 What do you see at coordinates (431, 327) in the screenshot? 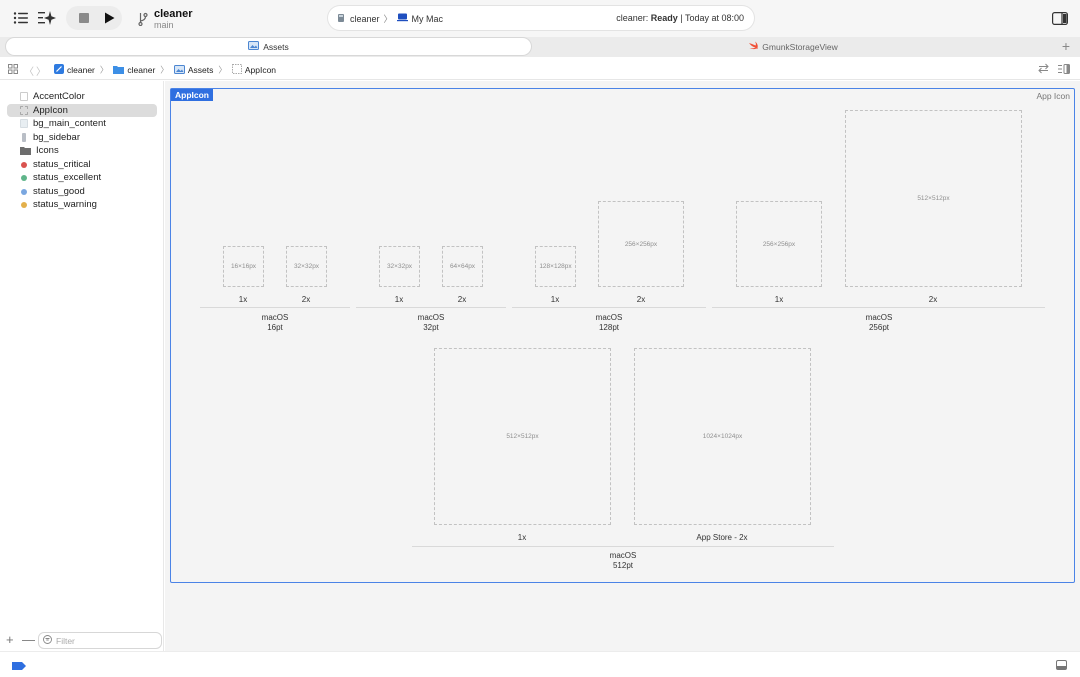
I see `group-size: 32pt` at bounding box center [431, 327].